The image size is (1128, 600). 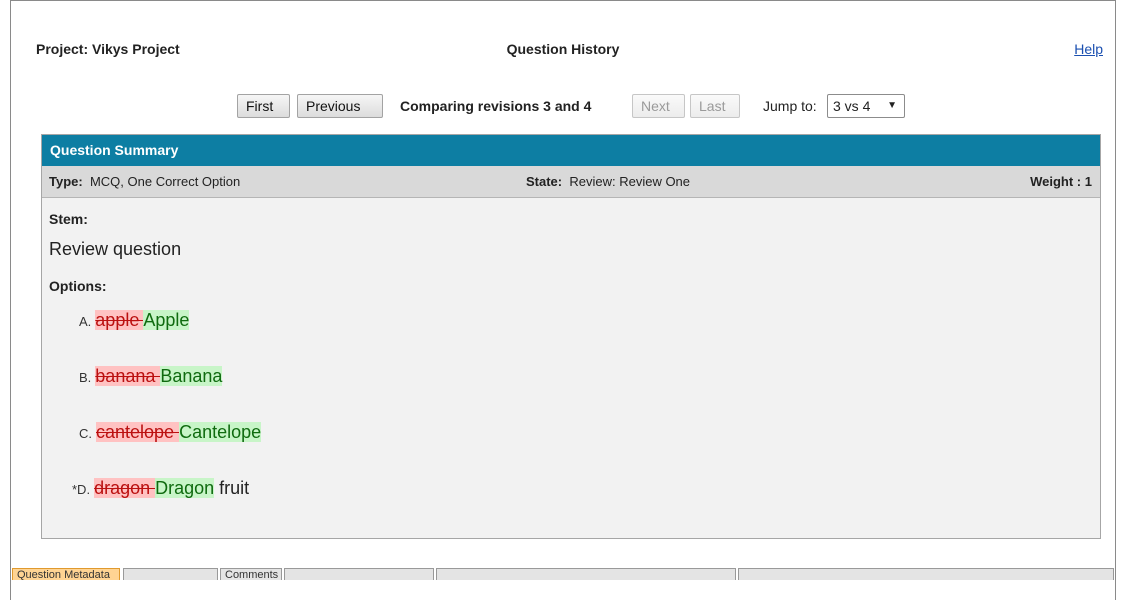 I want to click on option-b: B. banana Banana, so click(x=151, y=376).